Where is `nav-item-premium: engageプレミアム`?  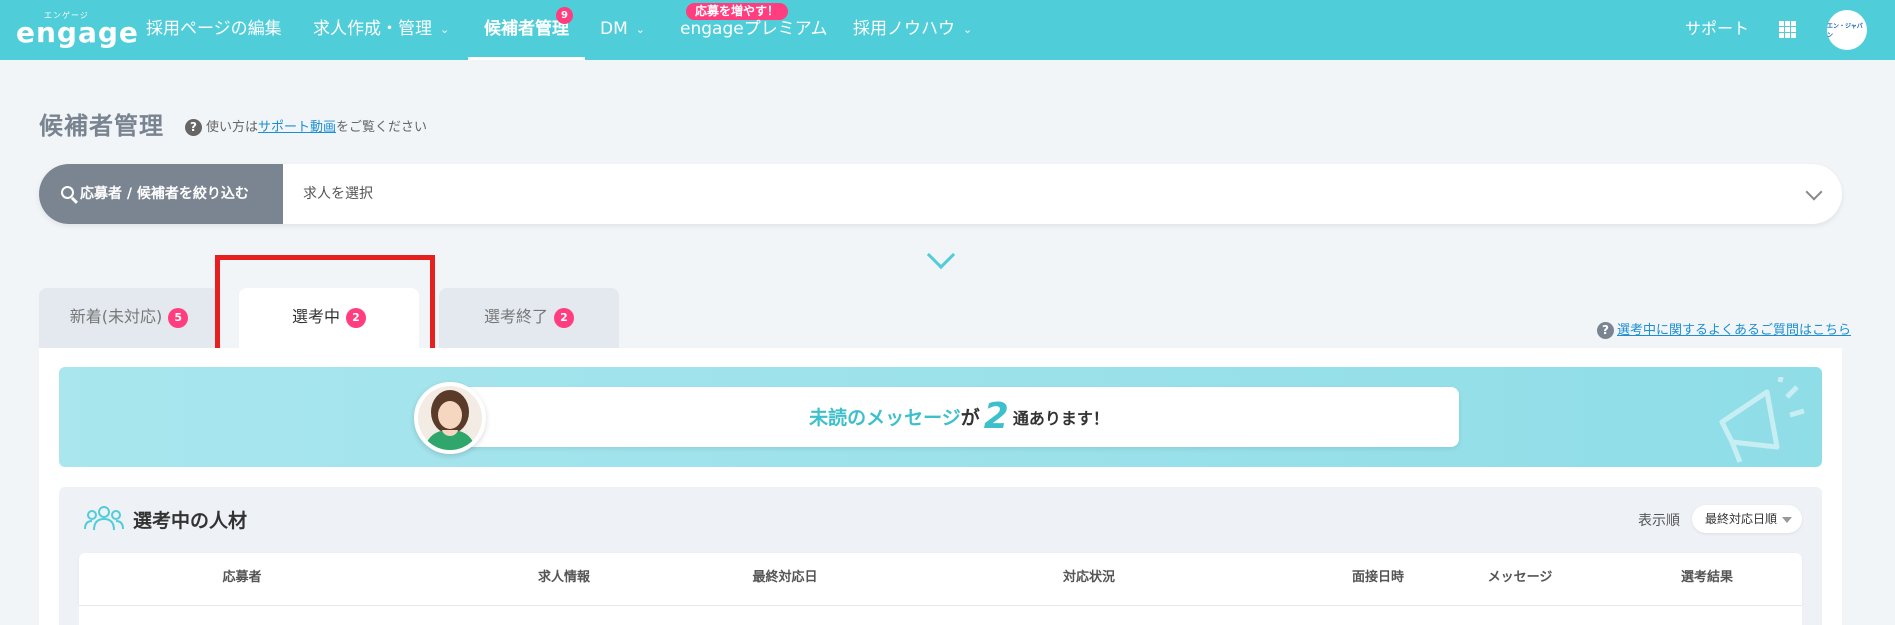
nav-item-premium: engageプレミアム is located at coordinates (754, 30).